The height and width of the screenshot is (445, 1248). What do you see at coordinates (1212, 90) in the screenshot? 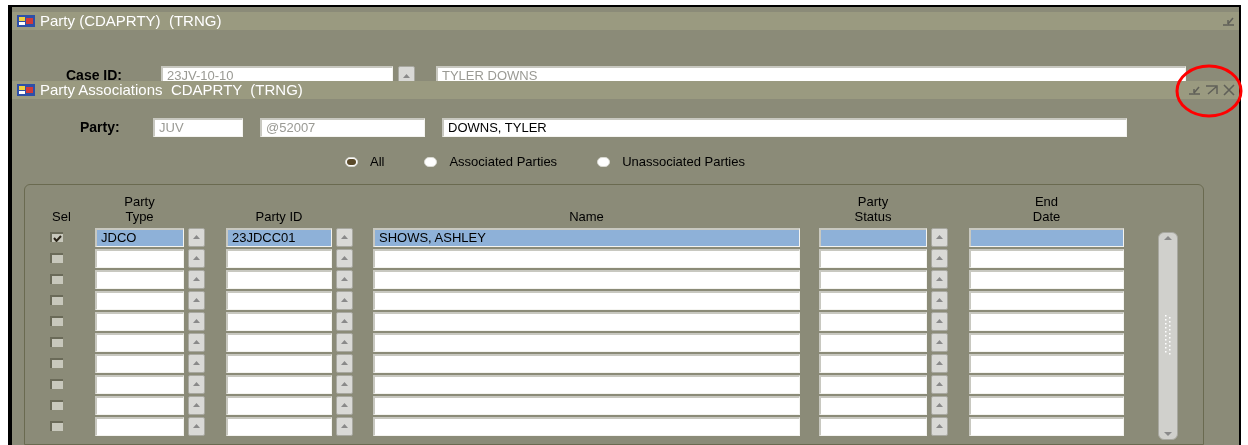
I see `maximize-icon` at bounding box center [1212, 90].